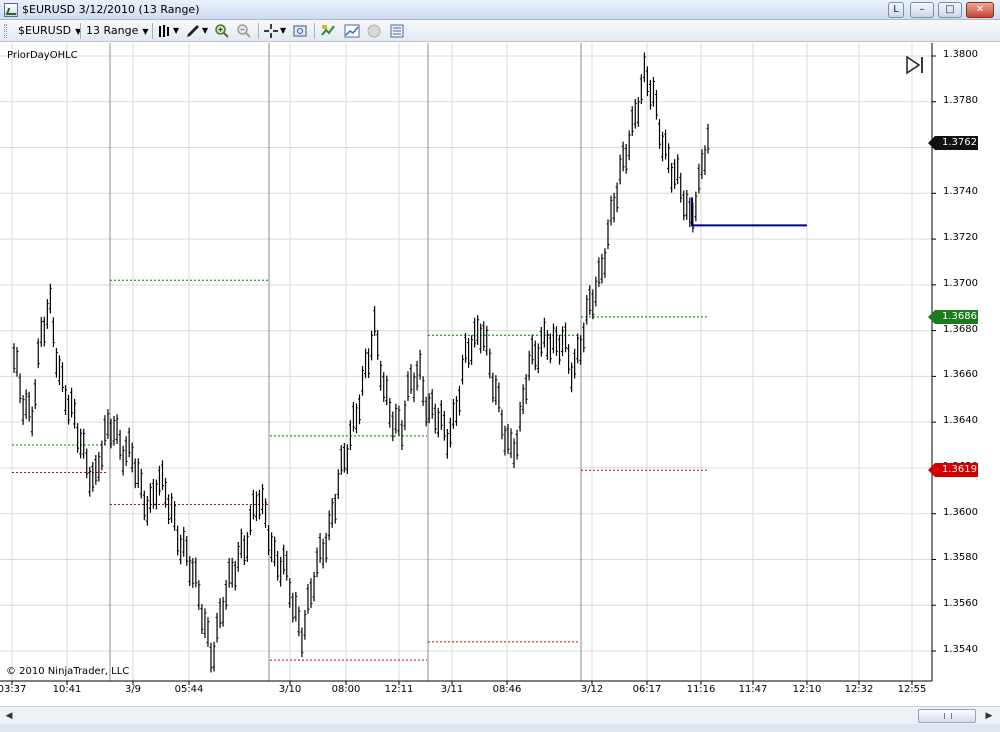  What do you see at coordinates (960, 329) in the screenshot?
I see `price-tick-label: 1.3680` at bounding box center [960, 329].